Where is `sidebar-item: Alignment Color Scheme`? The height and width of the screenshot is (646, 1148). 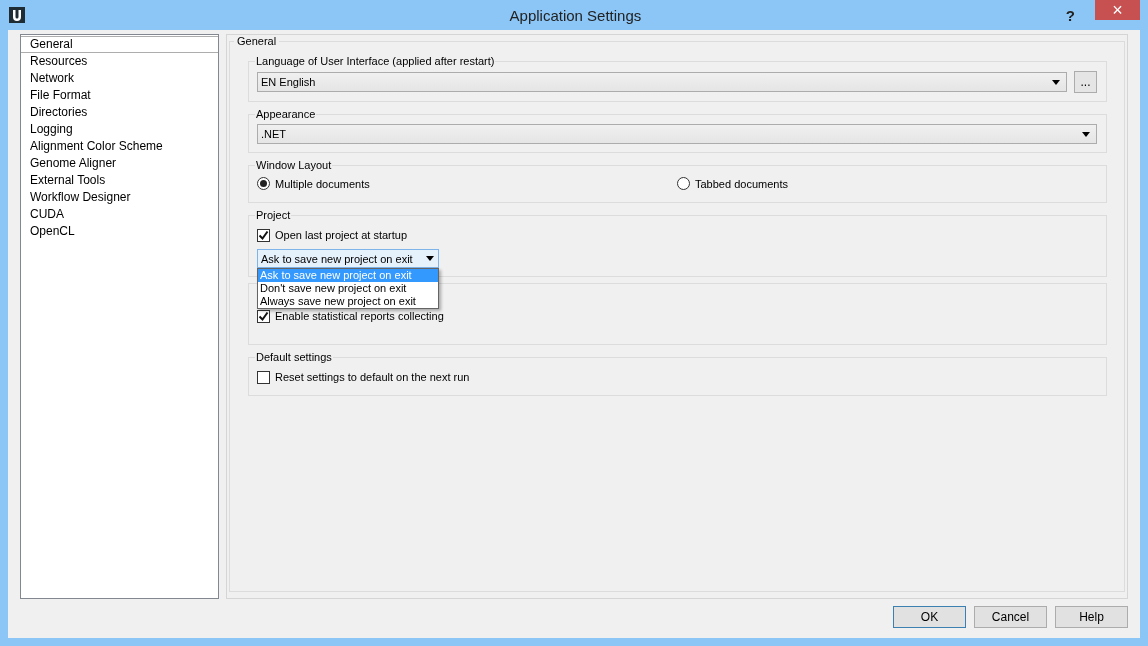 sidebar-item: Alignment Color Scheme is located at coordinates (119, 146).